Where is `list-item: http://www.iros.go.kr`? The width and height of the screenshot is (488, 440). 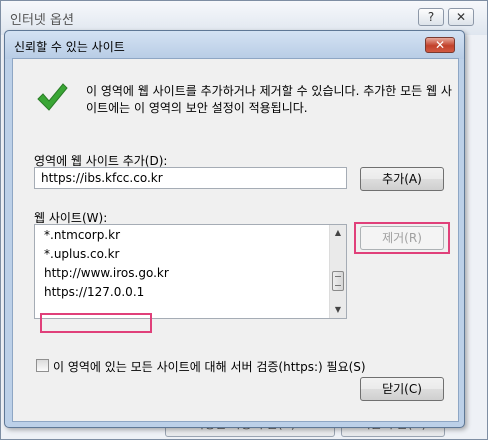 list-item: http://www.iros.go.kr is located at coordinates (106, 273).